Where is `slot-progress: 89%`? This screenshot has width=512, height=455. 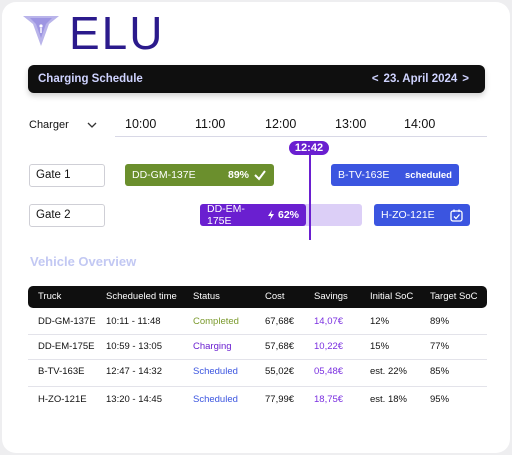
slot-progress: 89% is located at coordinates (247, 175).